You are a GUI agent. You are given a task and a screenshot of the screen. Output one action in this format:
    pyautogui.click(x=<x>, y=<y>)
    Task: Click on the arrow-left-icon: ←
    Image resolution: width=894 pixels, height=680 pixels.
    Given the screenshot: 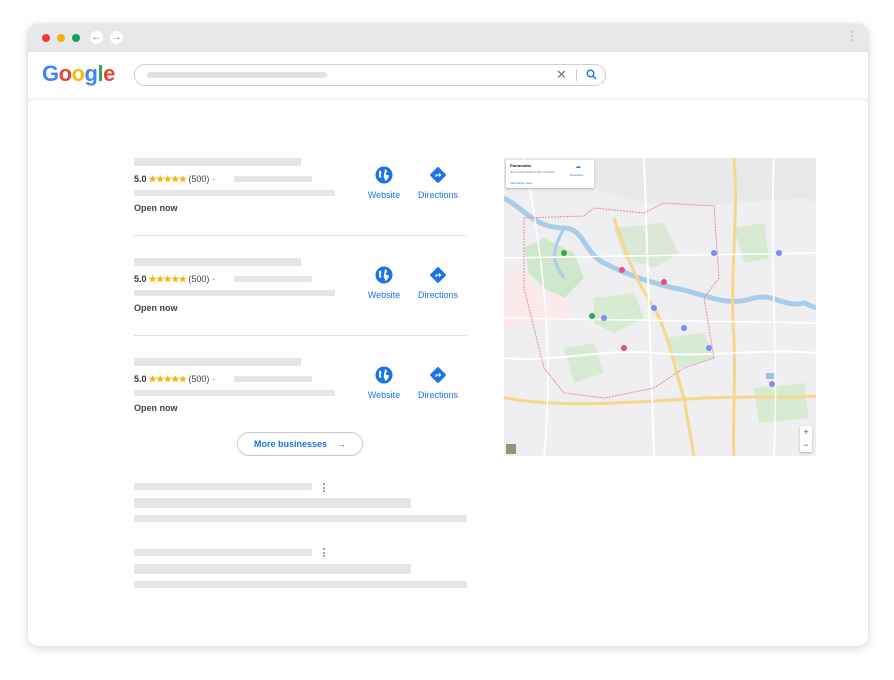 What is the action you would take?
    pyautogui.click(x=96, y=37)
    